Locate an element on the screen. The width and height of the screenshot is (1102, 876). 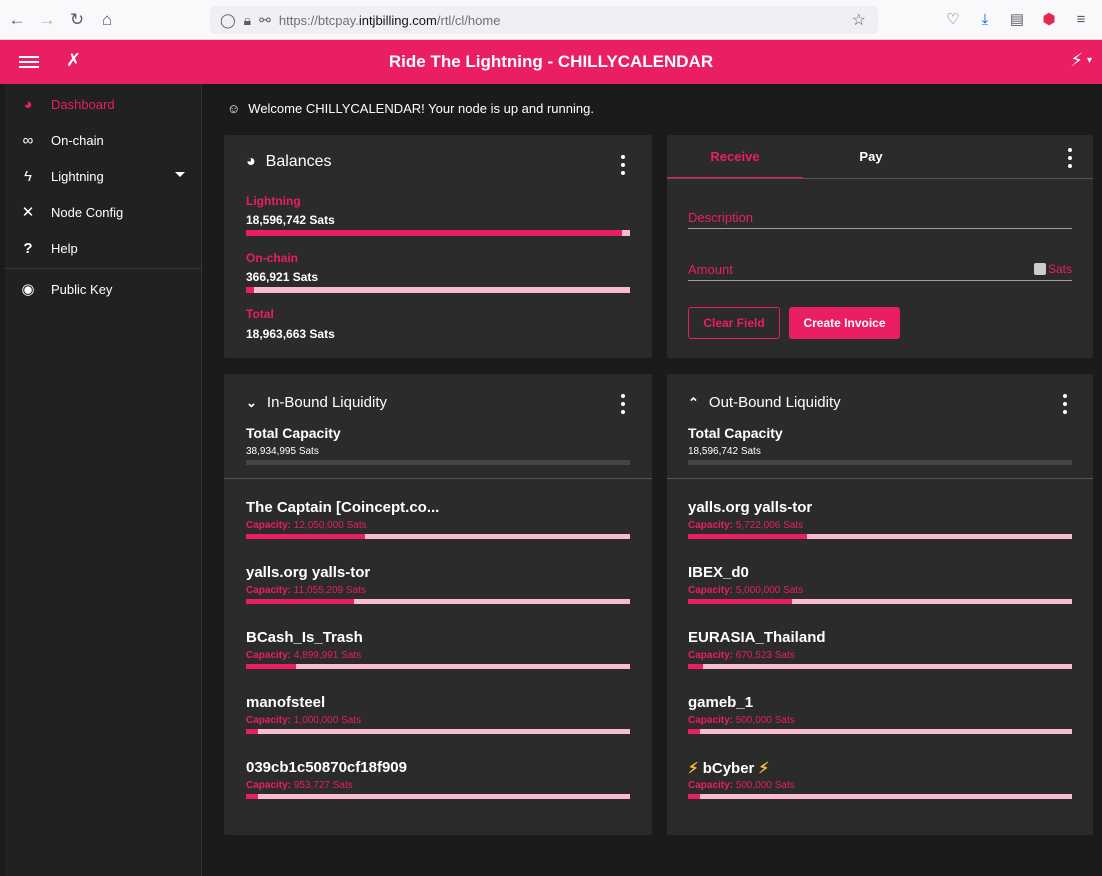
sidebar-item-label: Help is located at coordinates (64, 248).